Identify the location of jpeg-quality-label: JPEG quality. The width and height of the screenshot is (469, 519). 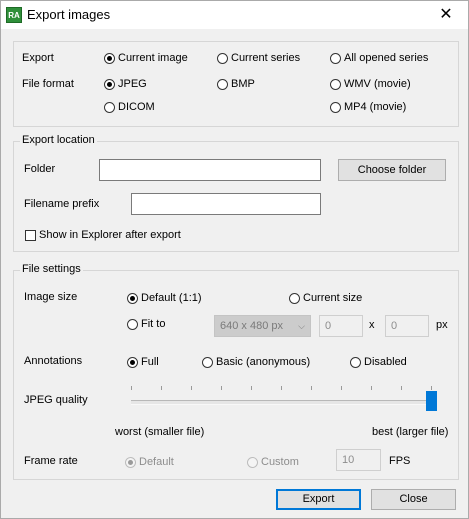
(56, 400).